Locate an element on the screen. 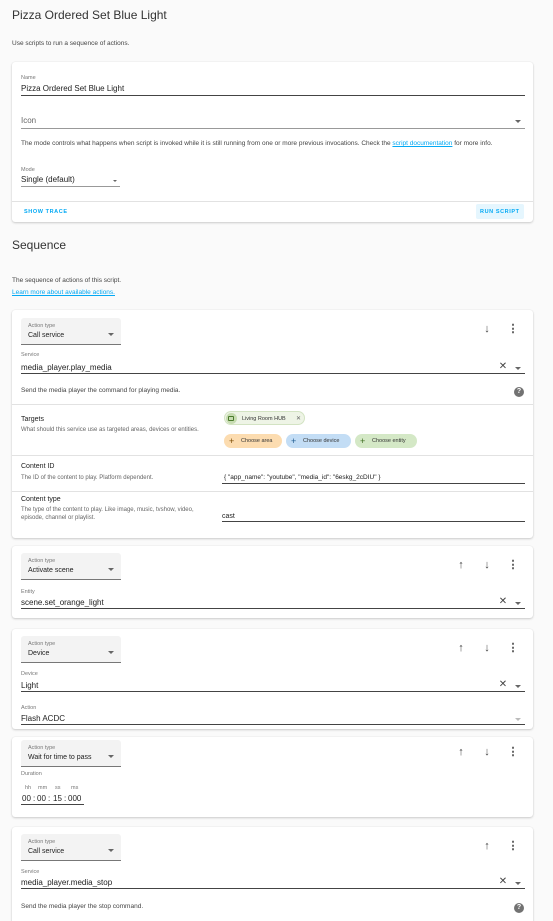 The image size is (553, 921). target-chip: Living Room HUB ✕ is located at coordinates (264, 418).